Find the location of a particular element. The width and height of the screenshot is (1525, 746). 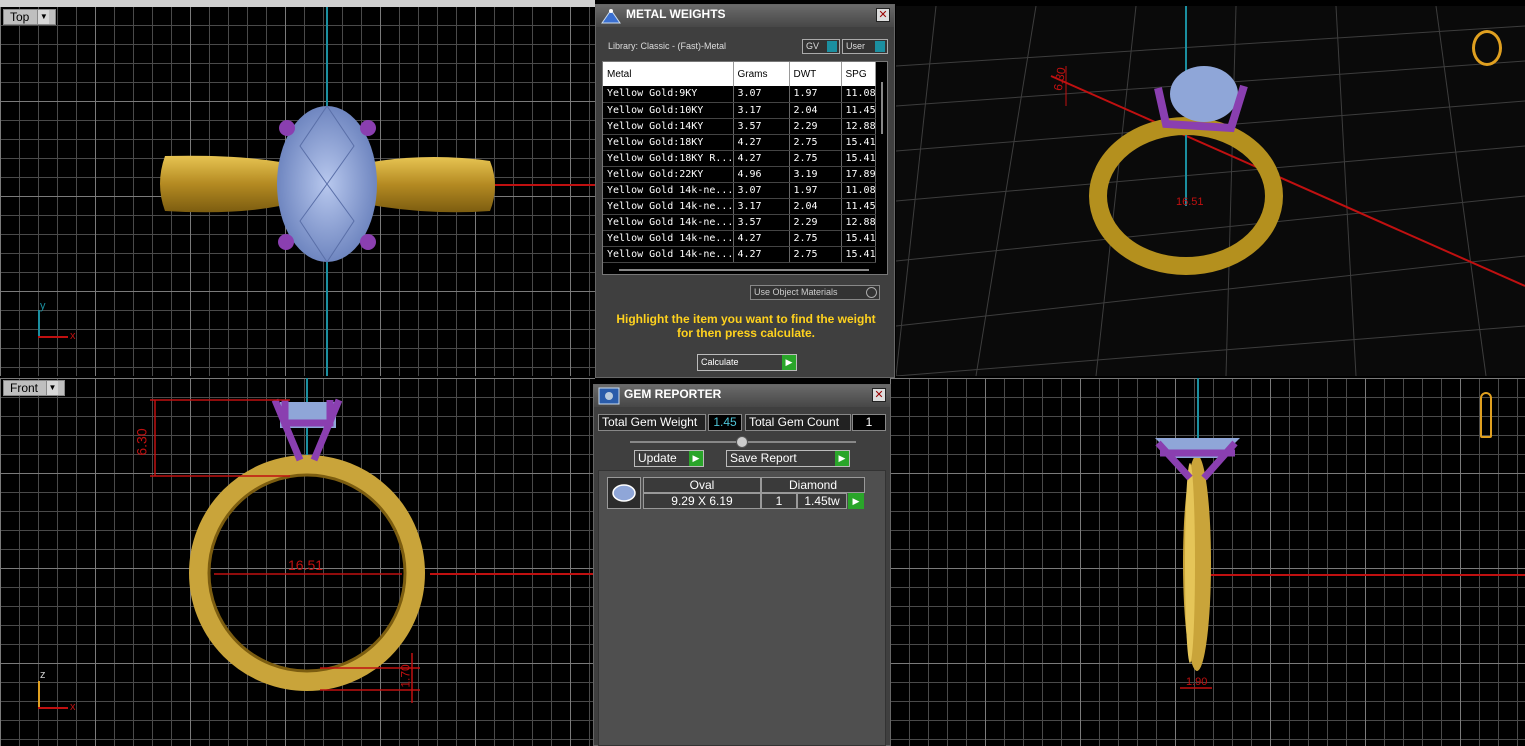

table-cell: 2.04 is located at coordinates (815, 110).